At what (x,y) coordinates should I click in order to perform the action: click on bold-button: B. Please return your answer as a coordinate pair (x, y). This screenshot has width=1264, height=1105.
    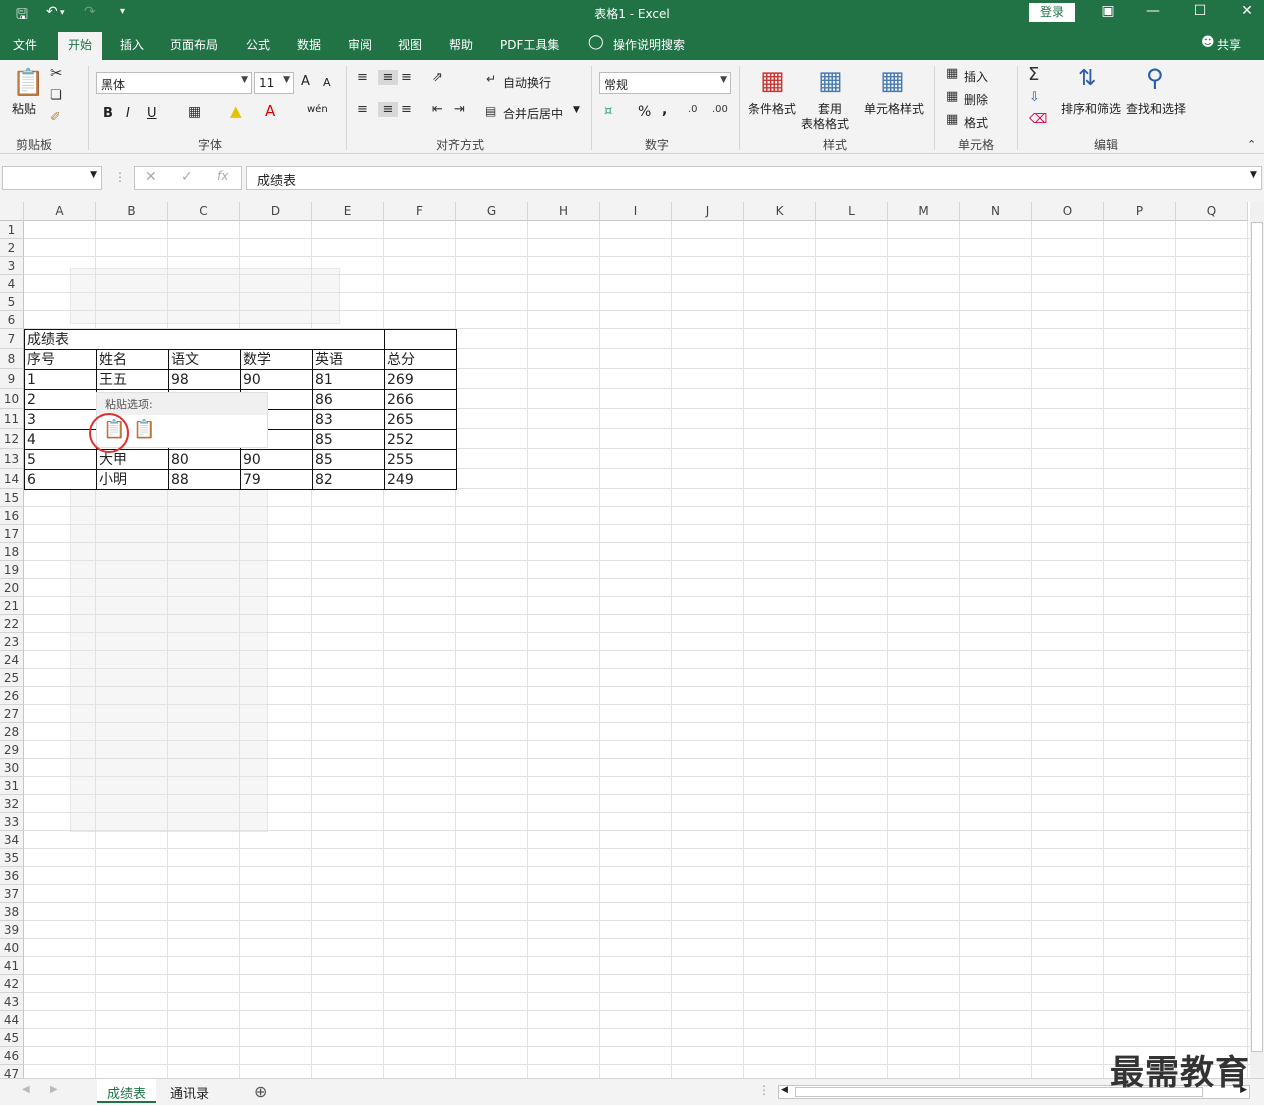
    Looking at the image, I should click on (108, 113).